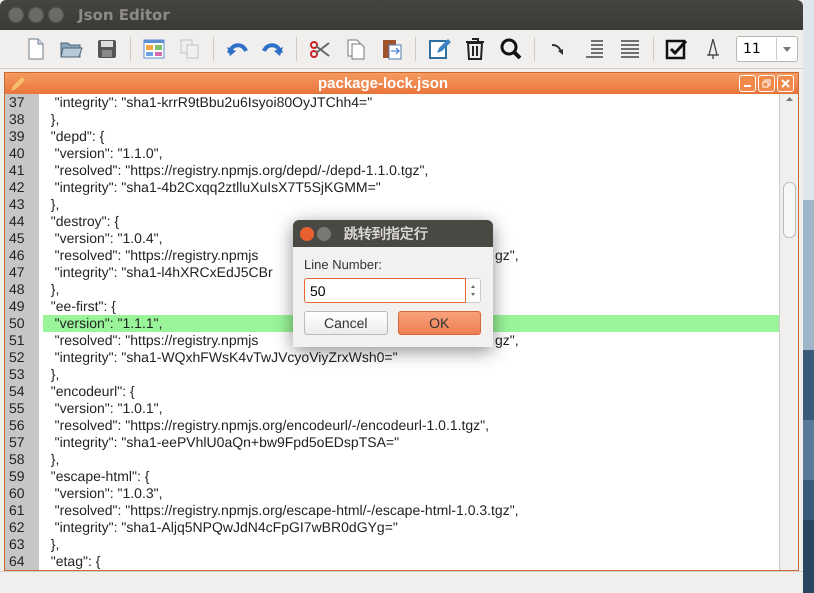 The image size is (814, 593). Describe the element at coordinates (108, 493) in the screenshot. I see `code-text: "version": "1.0.3",` at that location.